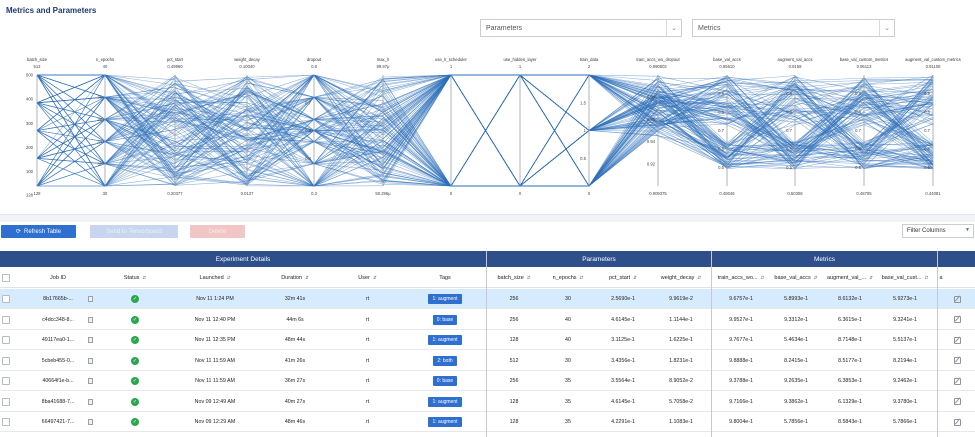  Describe the element at coordinates (30, 195) in the screenshot. I see `left-axis-tick: 128` at that location.